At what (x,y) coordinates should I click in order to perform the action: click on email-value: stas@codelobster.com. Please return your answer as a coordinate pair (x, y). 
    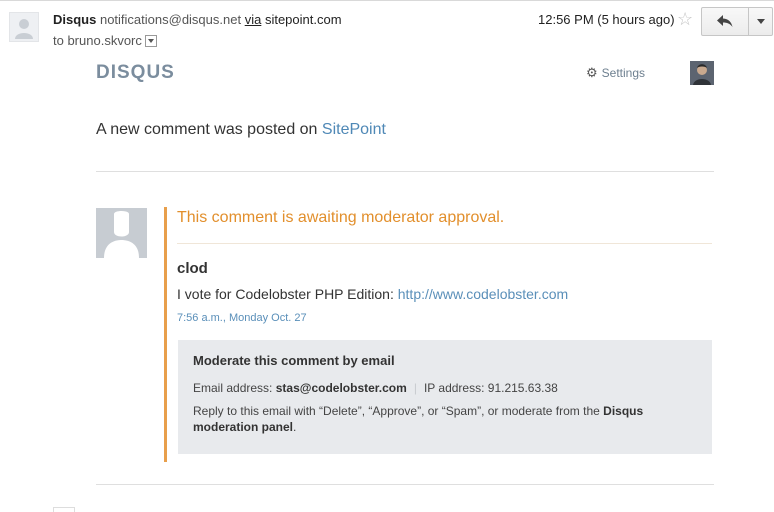
    Looking at the image, I should click on (341, 388).